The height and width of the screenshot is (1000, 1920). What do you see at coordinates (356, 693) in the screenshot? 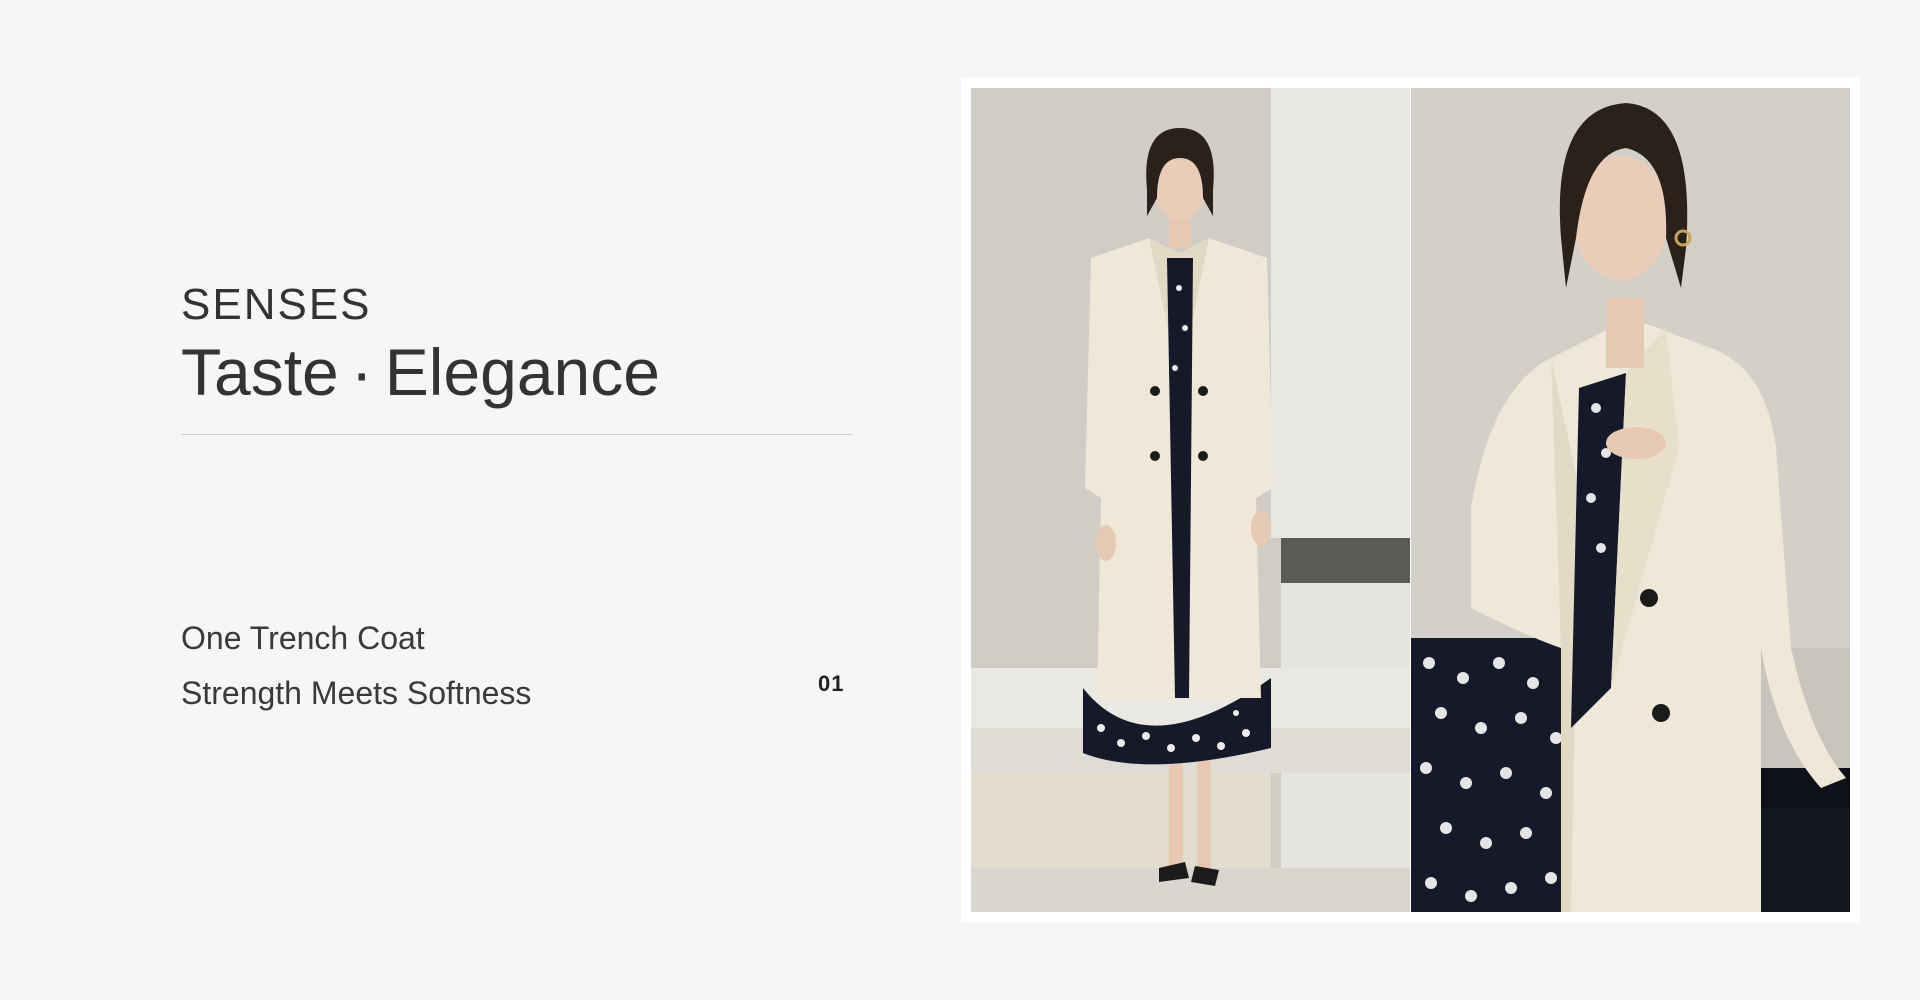
I see `tagline-line-2: Strength Meets Softness` at bounding box center [356, 693].